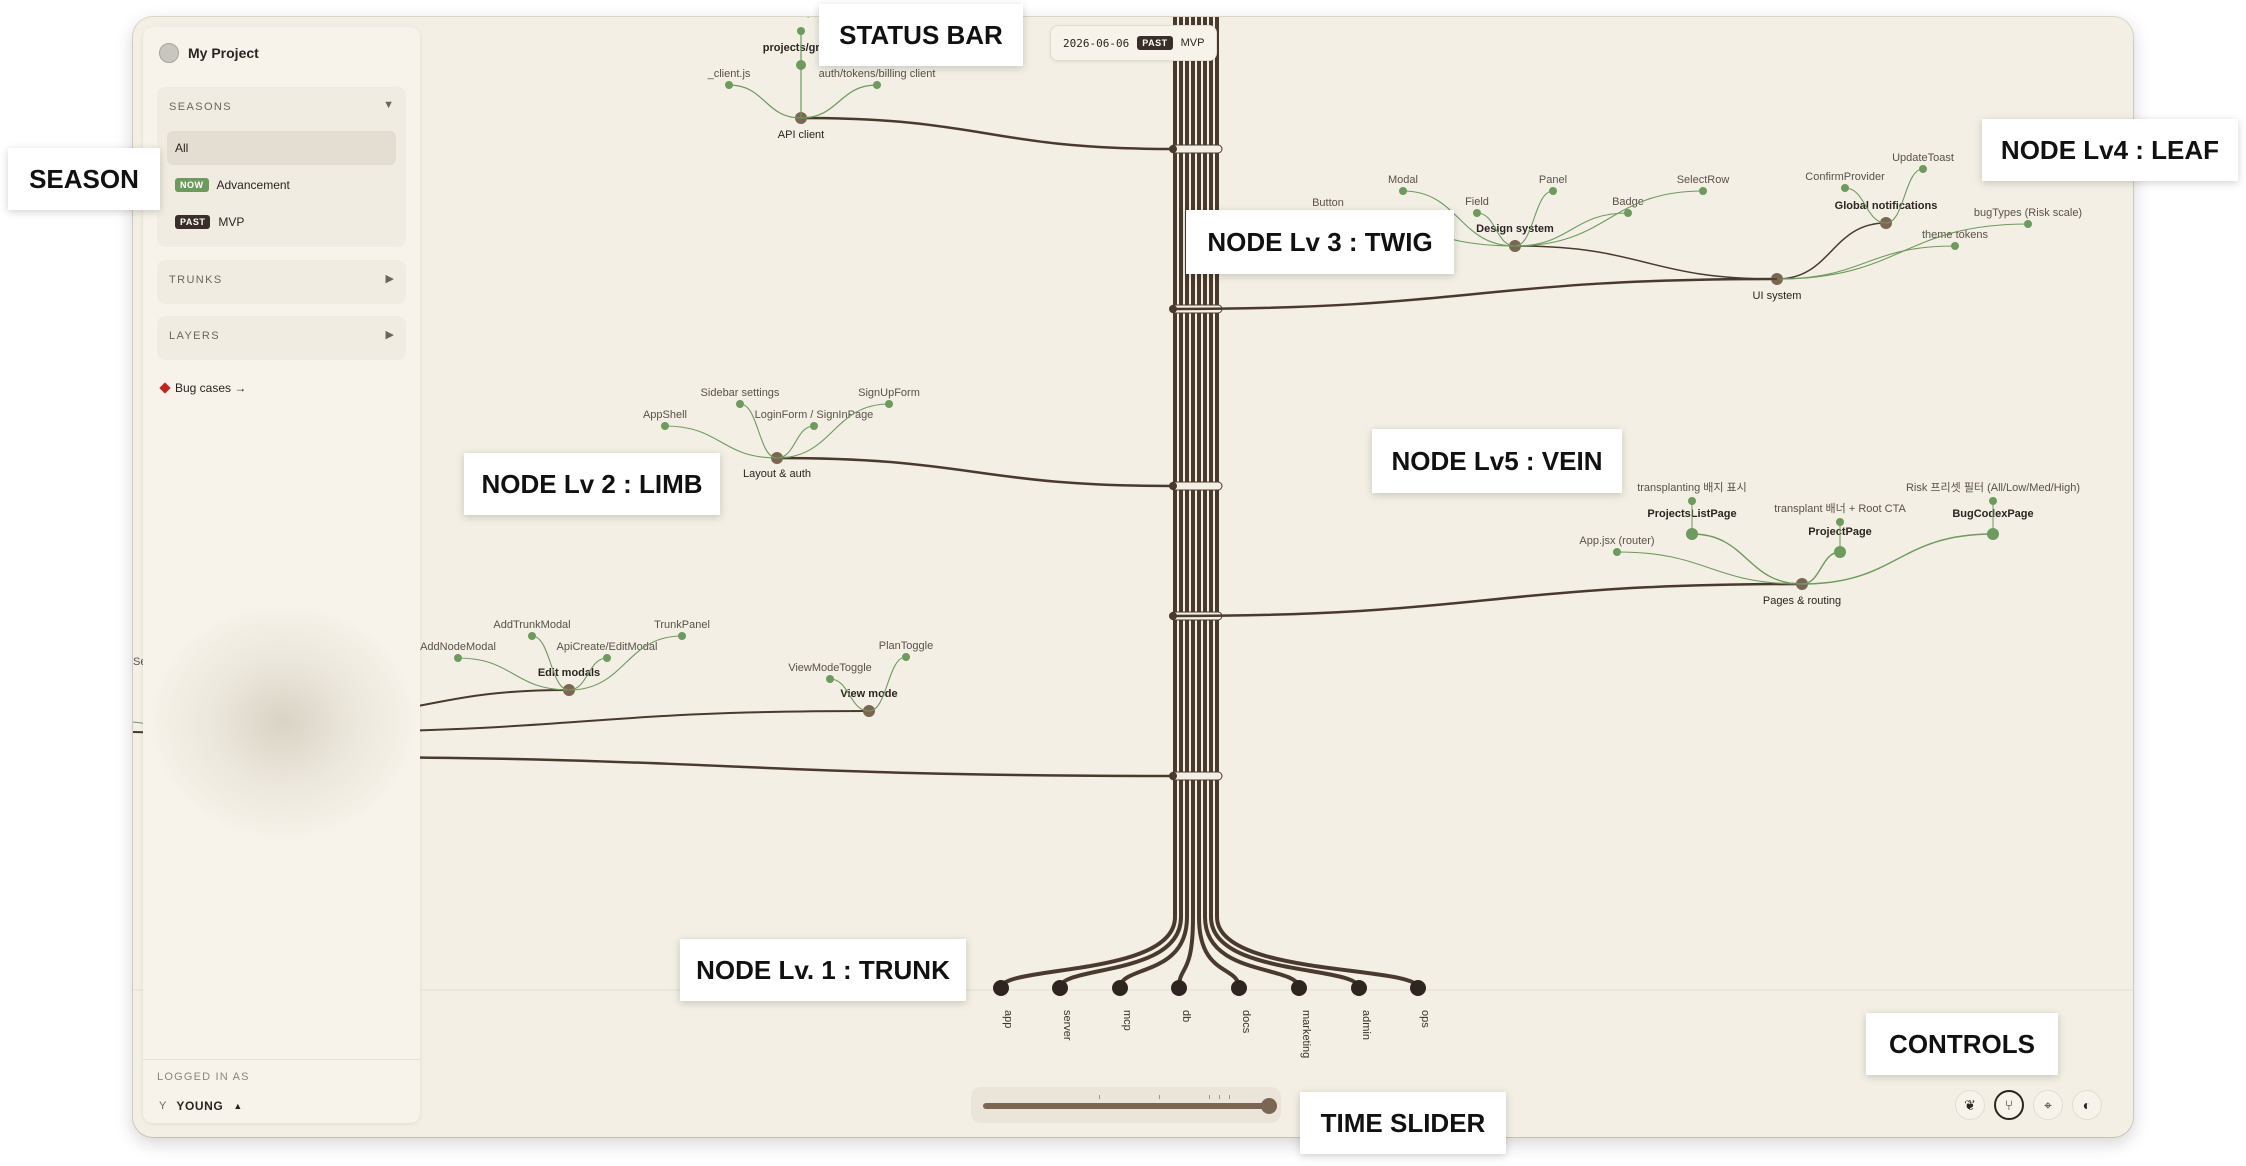 The image size is (2246, 1166). I want to click on leaf-label: Panel, so click(1553, 180).